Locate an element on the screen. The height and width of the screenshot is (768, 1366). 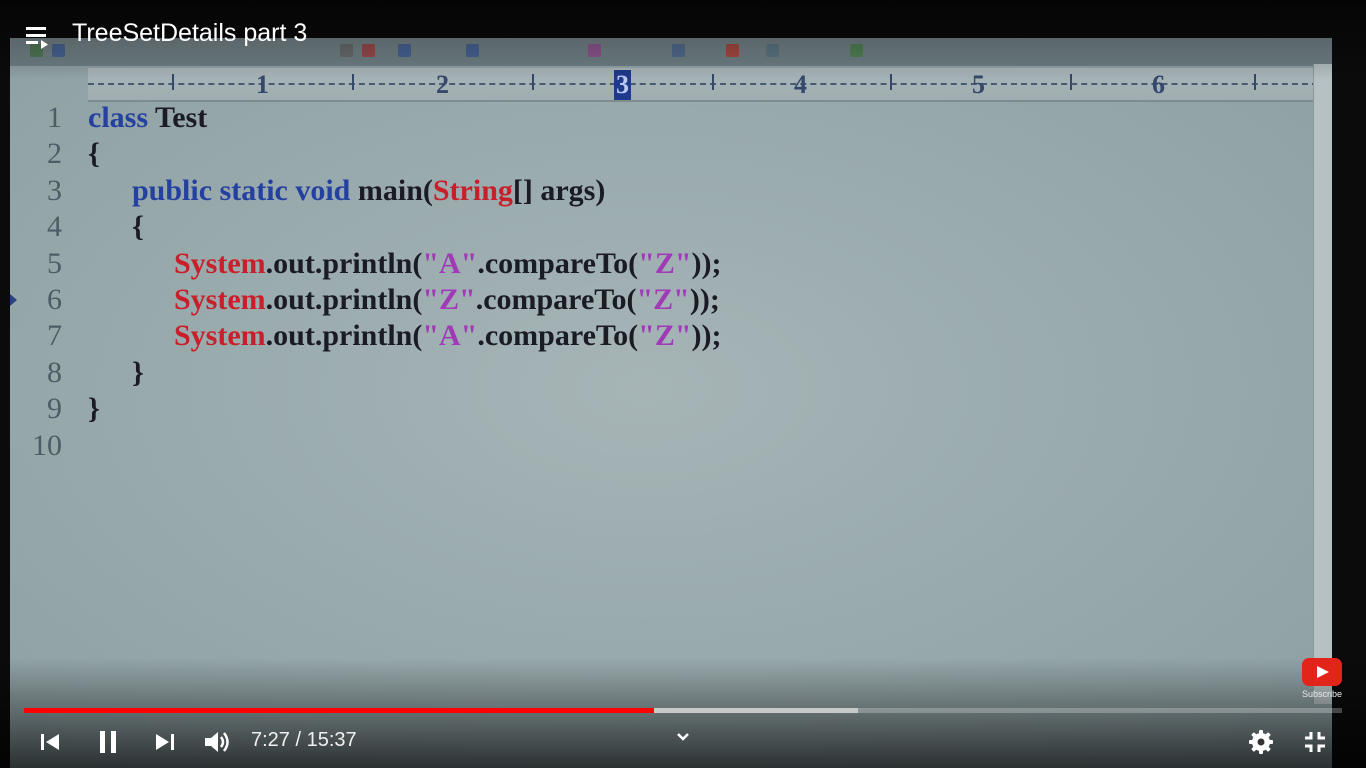
volume-icon is located at coordinates (217, 742).